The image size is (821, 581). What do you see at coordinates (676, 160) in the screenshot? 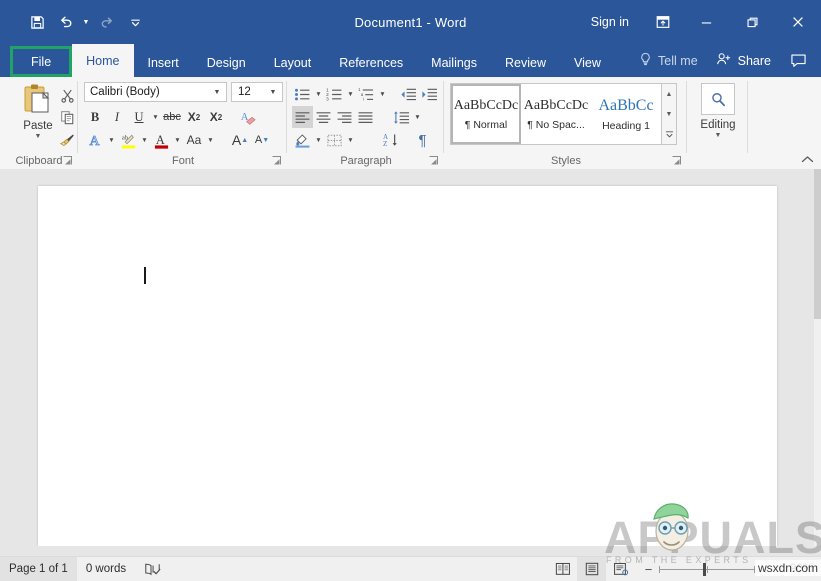
I see `styles-dialog-launcher` at bounding box center [676, 160].